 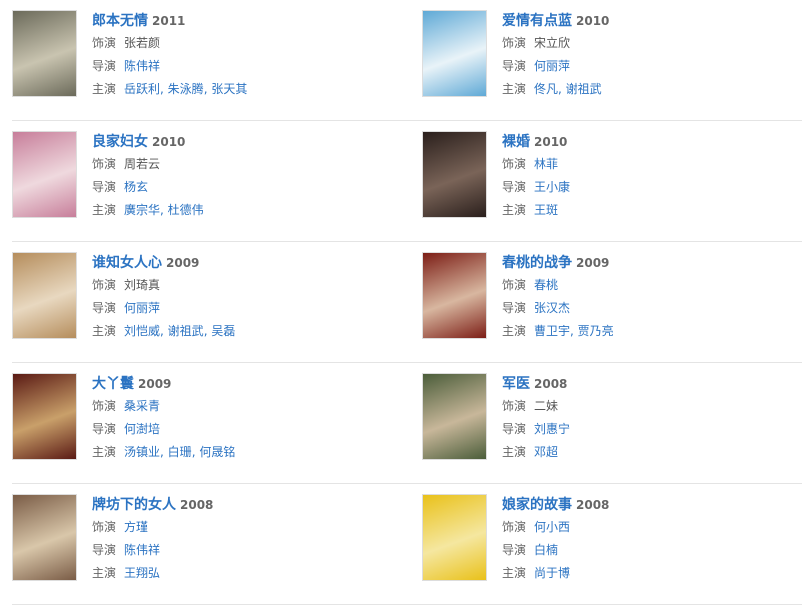 I want to click on drama-title-link: 爱情有点蓝, so click(x=537, y=21).